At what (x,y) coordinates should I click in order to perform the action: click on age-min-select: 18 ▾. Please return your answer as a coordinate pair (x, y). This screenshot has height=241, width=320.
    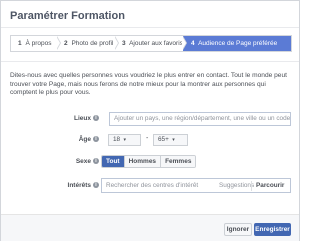
    Looking at the image, I should click on (124, 140).